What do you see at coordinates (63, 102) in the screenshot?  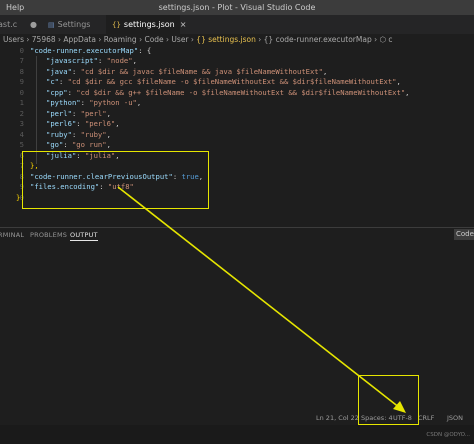 I see `json-key: "python"` at bounding box center [63, 102].